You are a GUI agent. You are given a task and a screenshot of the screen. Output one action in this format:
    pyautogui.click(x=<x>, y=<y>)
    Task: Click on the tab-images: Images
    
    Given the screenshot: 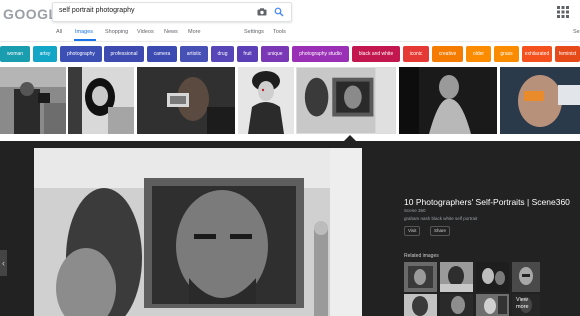 What is the action you would take?
    pyautogui.click(x=84, y=32)
    